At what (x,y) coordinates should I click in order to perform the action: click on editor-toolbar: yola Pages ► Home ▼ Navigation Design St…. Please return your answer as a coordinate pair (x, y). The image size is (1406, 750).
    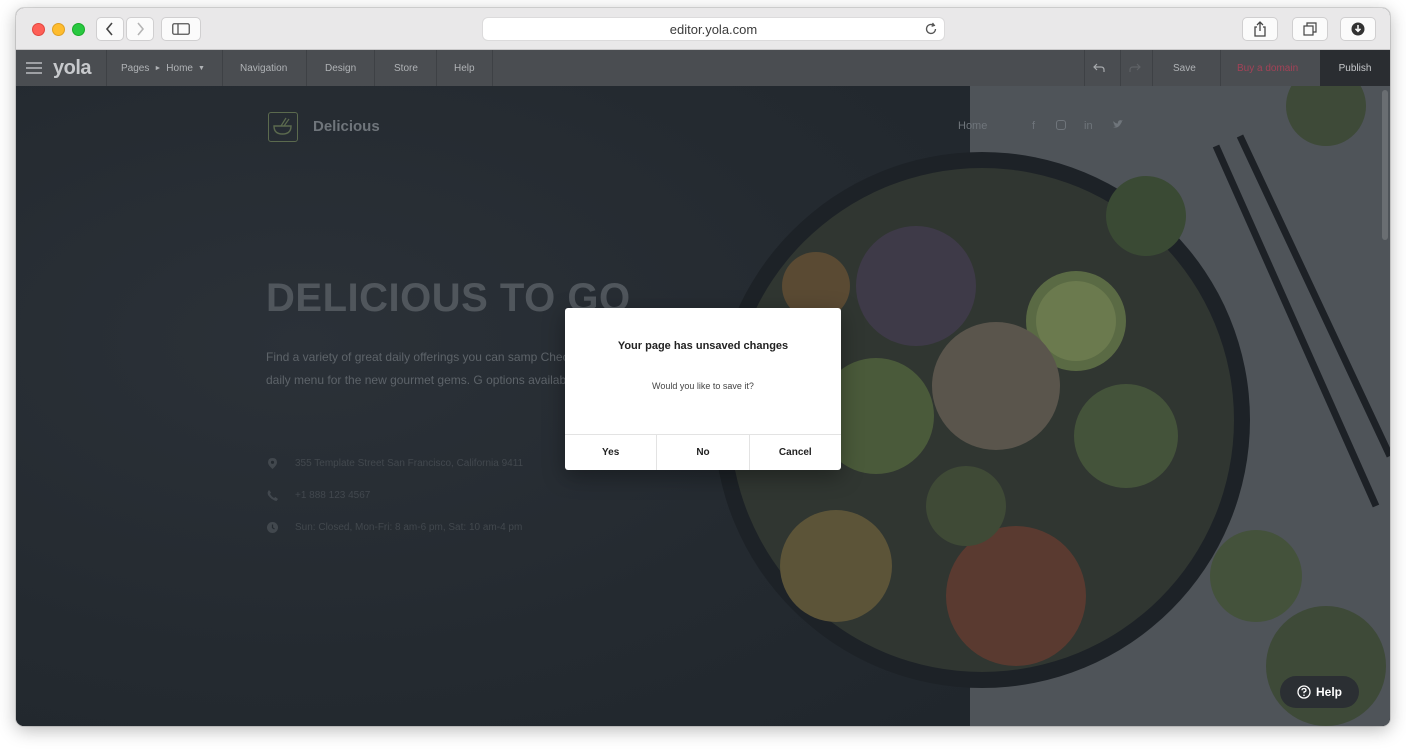
    Looking at the image, I should click on (703, 68).